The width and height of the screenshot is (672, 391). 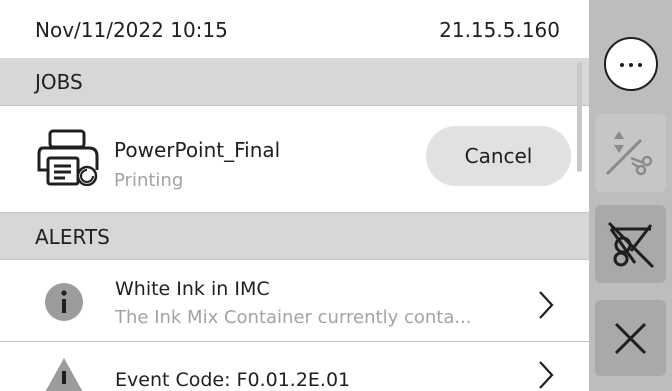 What do you see at coordinates (630, 195) in the screenshot?
I see `side-panel` at bounding box center [630, 195].